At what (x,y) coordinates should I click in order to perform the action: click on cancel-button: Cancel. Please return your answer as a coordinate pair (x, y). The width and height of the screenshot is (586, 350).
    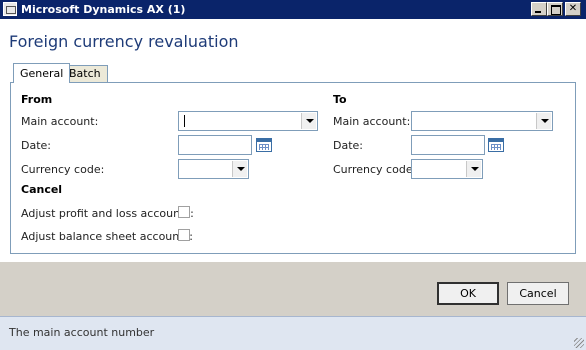
    Looking at the image, I should click on (538, 293).